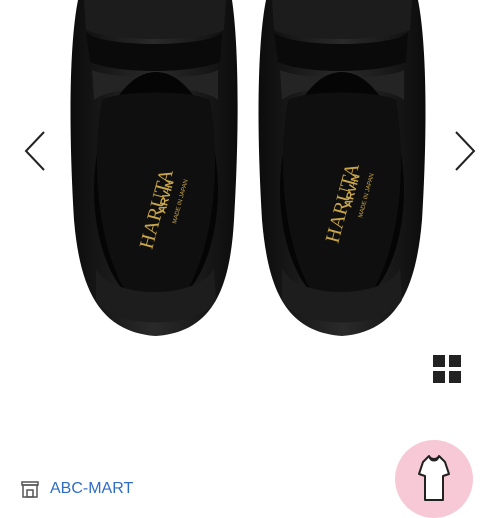 This screenshot has width=500, height=518. I want to click on grid-view-icon, so click(447, 369).